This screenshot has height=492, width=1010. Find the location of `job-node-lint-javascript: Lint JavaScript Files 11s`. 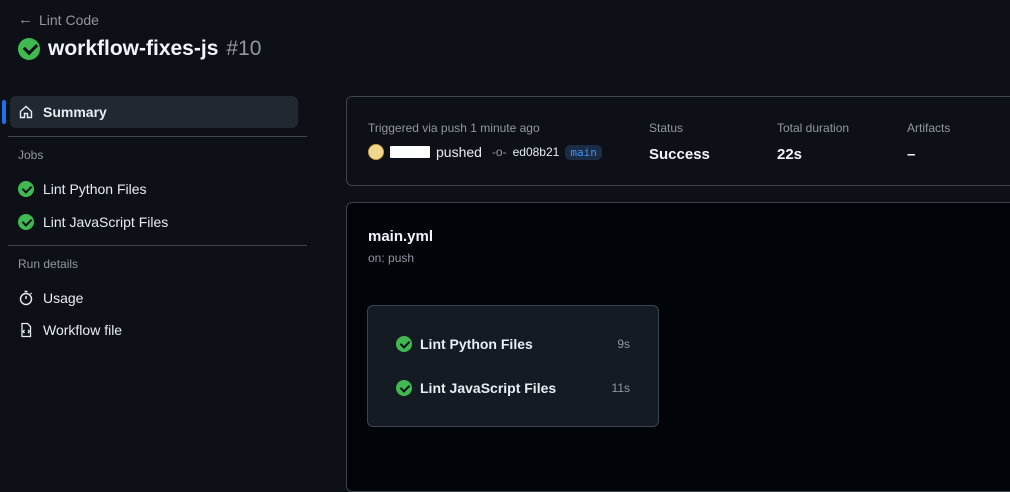

job-node-lint-javascript: Lint JavaScript Files 11s is located at coordinates (513, 388).